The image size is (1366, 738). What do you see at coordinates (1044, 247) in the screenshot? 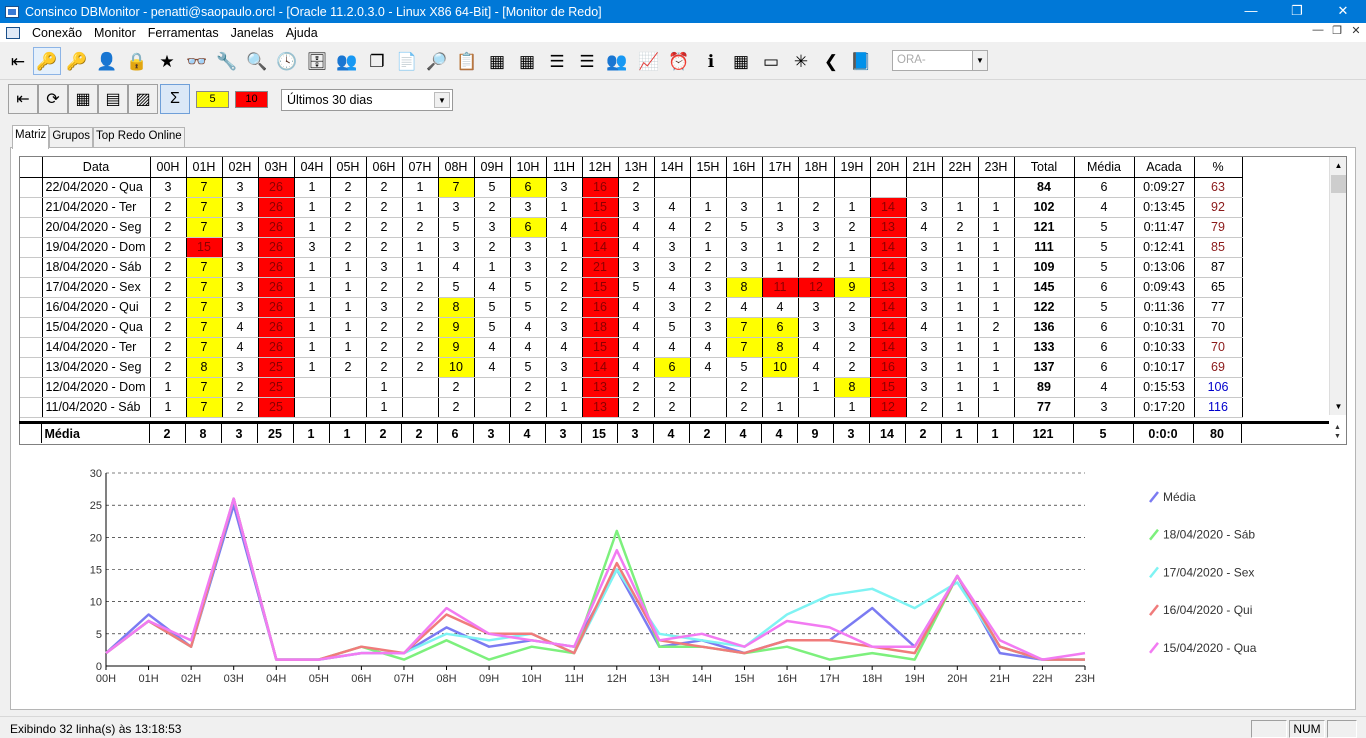
I see `table-cell: 111` at bounding box center [1044, 247].